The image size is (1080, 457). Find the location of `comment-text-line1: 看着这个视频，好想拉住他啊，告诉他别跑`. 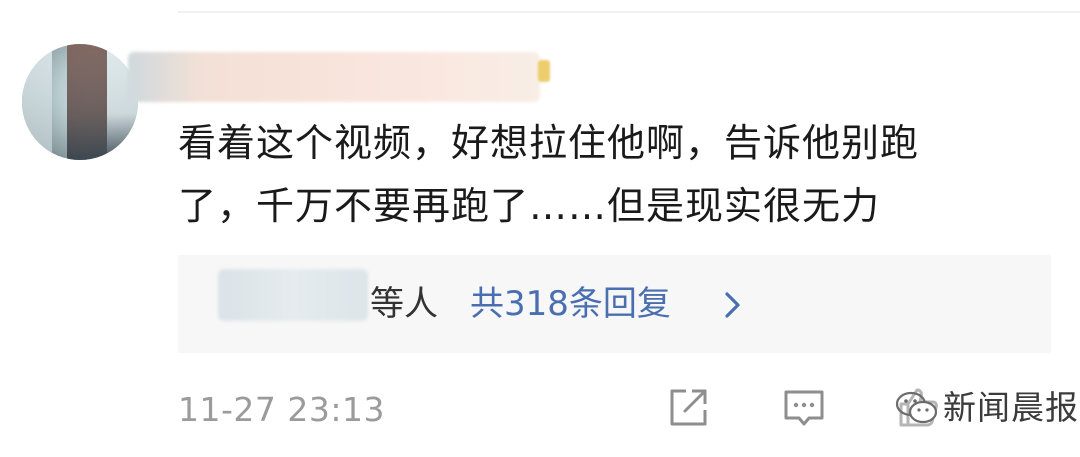

comment-text-line1: 看着这个视频，好想拉住他啊，告诉他别跑 is located at coordinates (549, 143).